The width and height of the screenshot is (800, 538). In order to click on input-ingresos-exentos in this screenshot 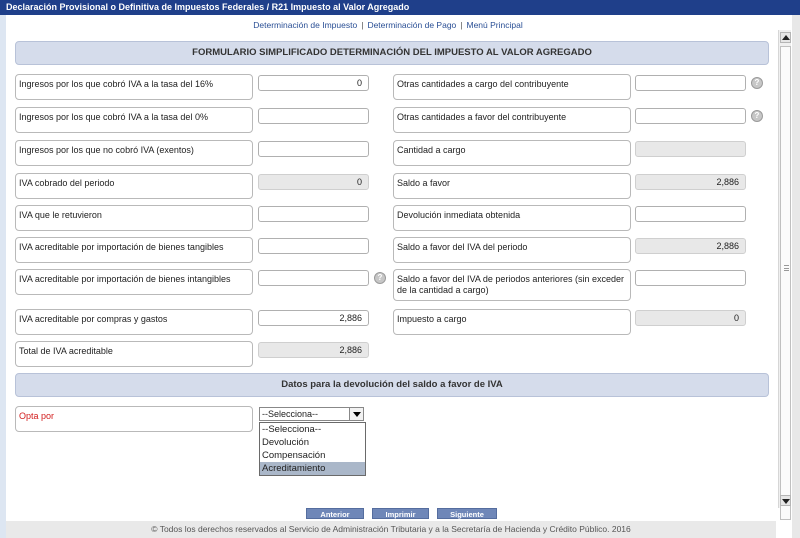, I will do `click(313, 149)`.